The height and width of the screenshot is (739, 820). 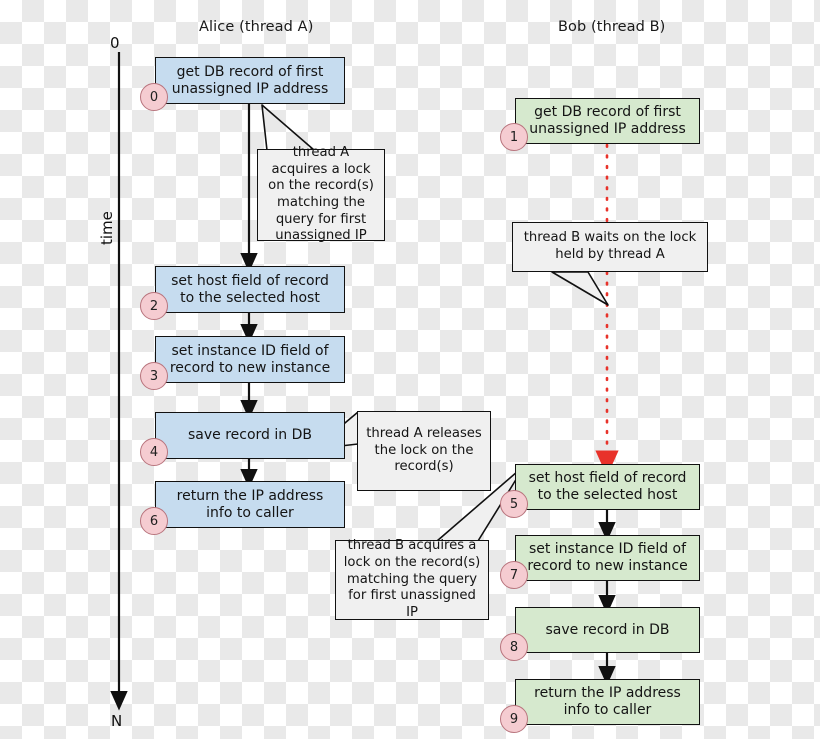 I want to click on column-header-bob: Bob (thread B), so click(x=612, y=27).